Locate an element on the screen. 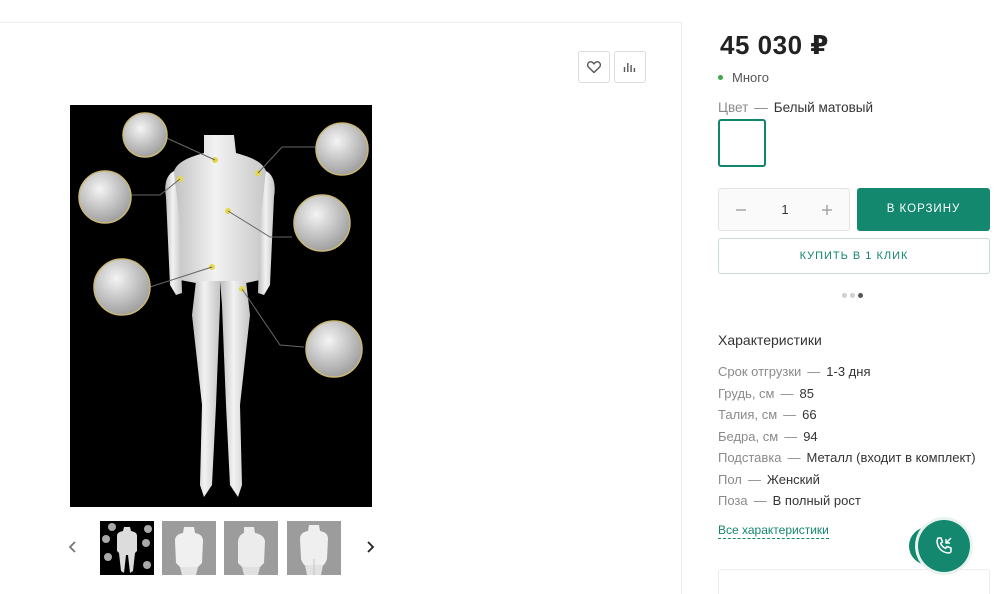  plus-icon is located at coordinates (827, 210).